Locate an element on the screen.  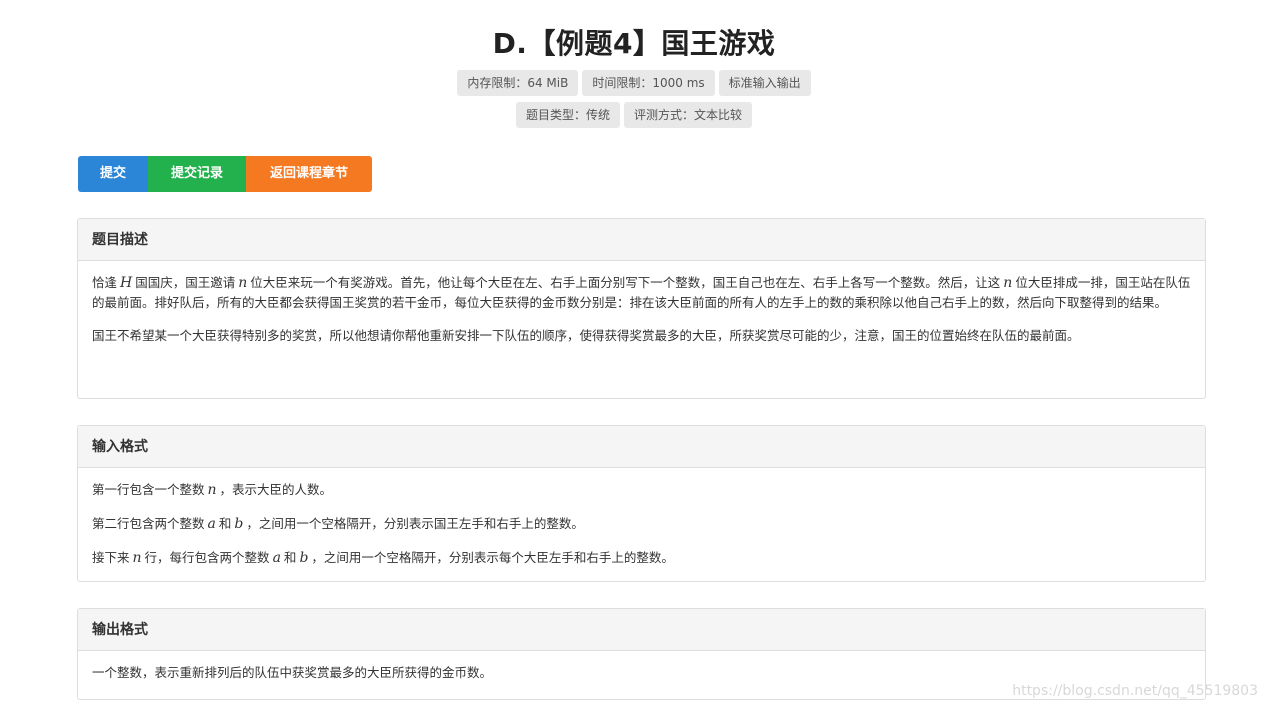
submit-button: 提交 is located at coordinates (113, 174).